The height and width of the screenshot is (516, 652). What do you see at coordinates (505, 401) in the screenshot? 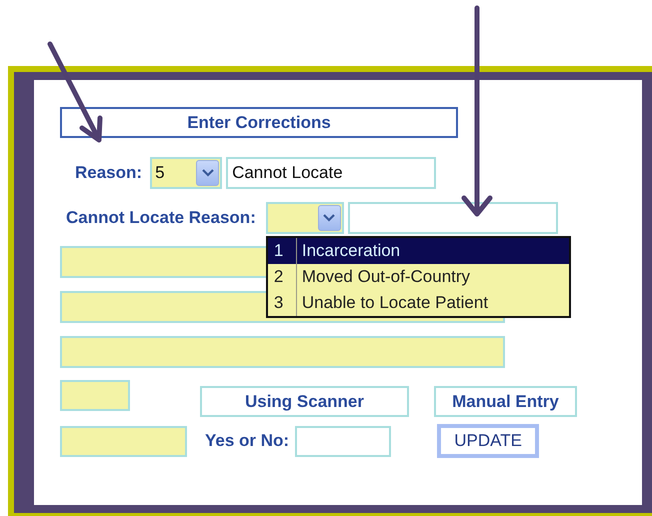
I see `manual-entry-label: Manual Entry` at bounding box center [505, 401].